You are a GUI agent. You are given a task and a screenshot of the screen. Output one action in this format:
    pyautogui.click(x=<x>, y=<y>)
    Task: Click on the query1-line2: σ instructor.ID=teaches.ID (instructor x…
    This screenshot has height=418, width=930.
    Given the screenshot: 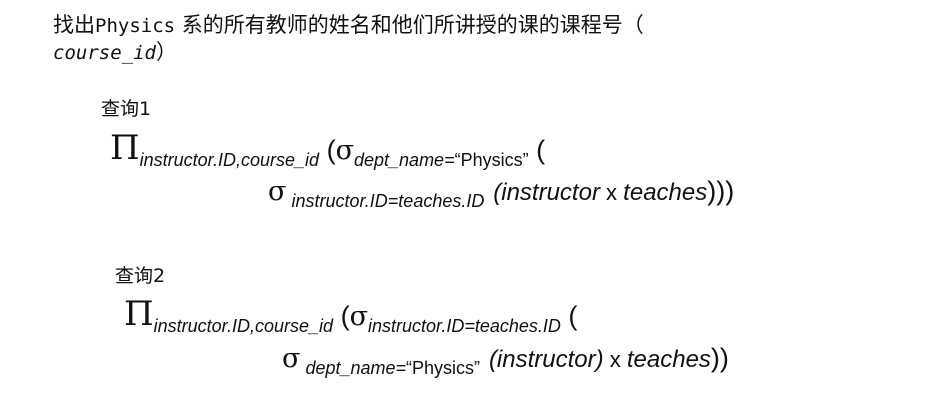 What is the action you would take?
    pyautogui.click(x=501, y=193)
    